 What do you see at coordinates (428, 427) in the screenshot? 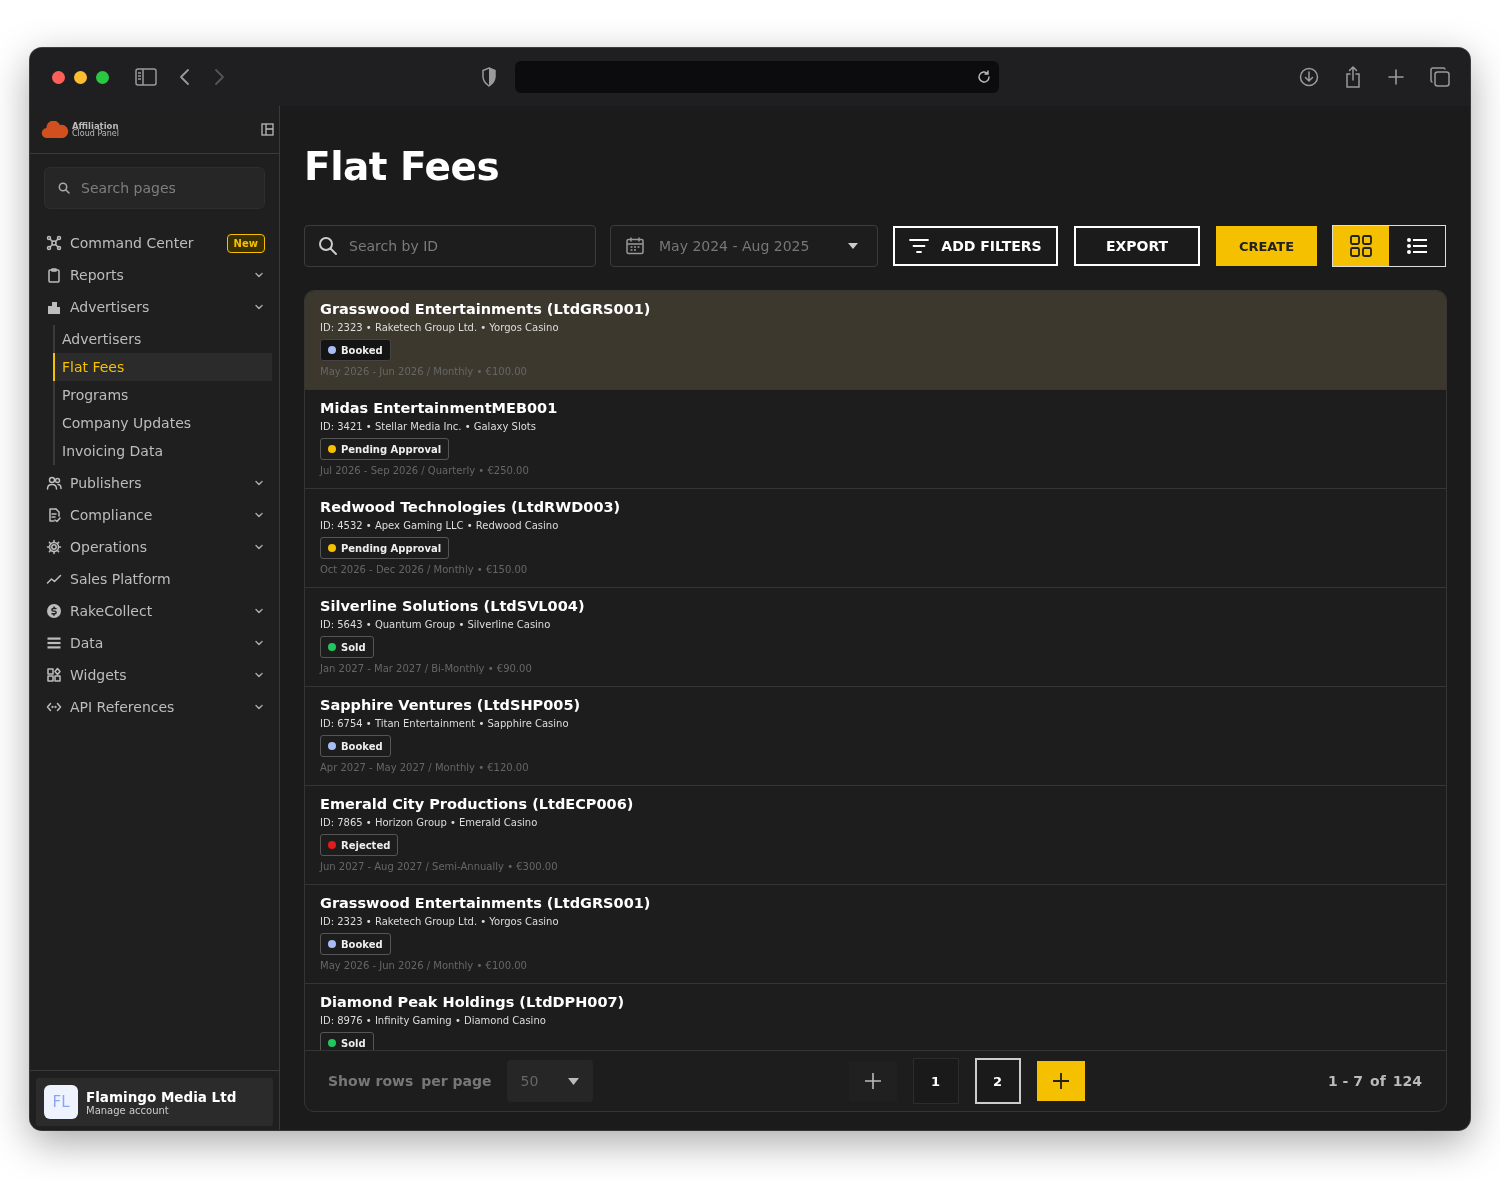
I see `fee-meta: ID: 3421 • Stellar Media Inc. • Galaxy Slots` at bounding box center [428, 427].